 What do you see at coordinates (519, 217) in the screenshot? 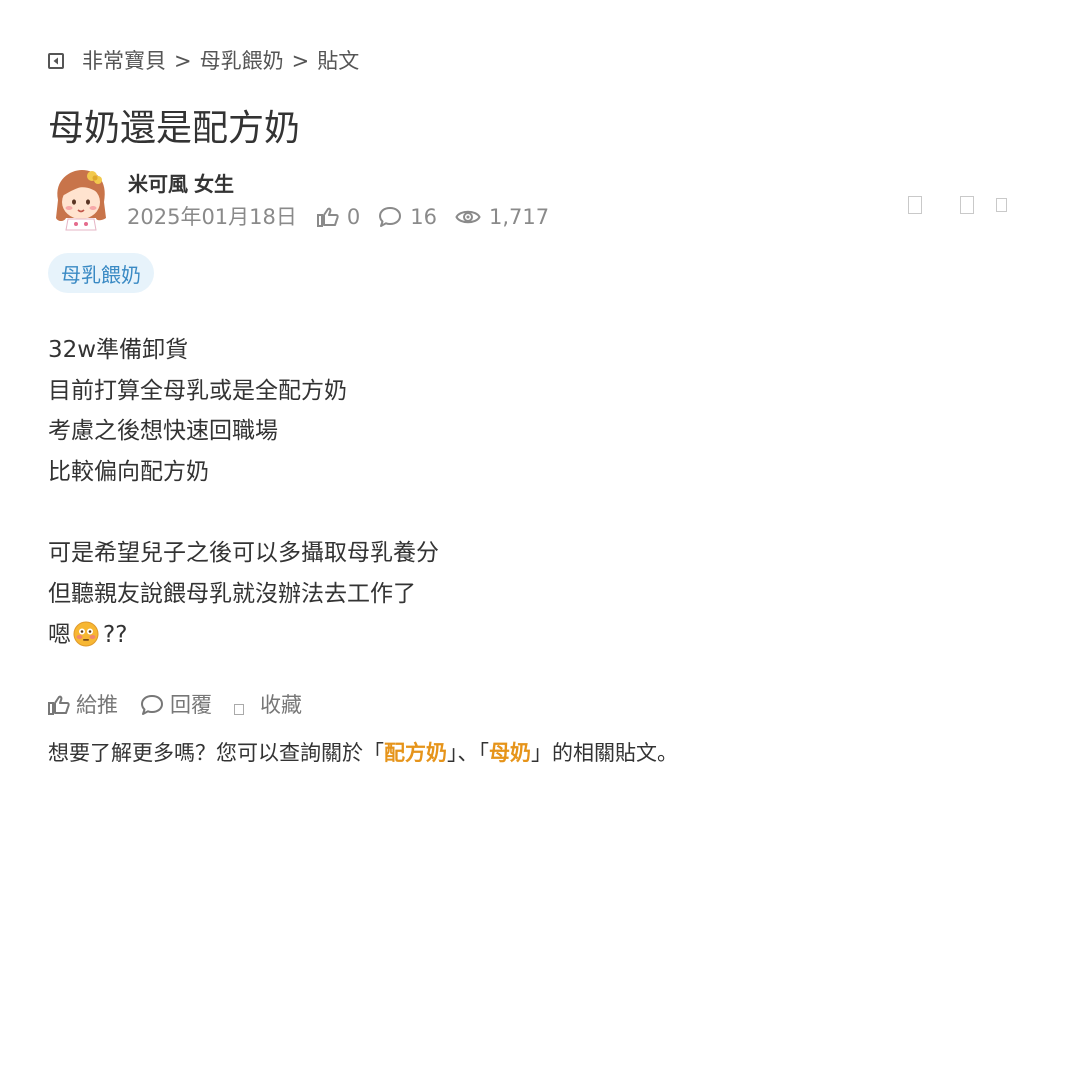
I see `views-count: 1,717` at bounding box center [519, 217].